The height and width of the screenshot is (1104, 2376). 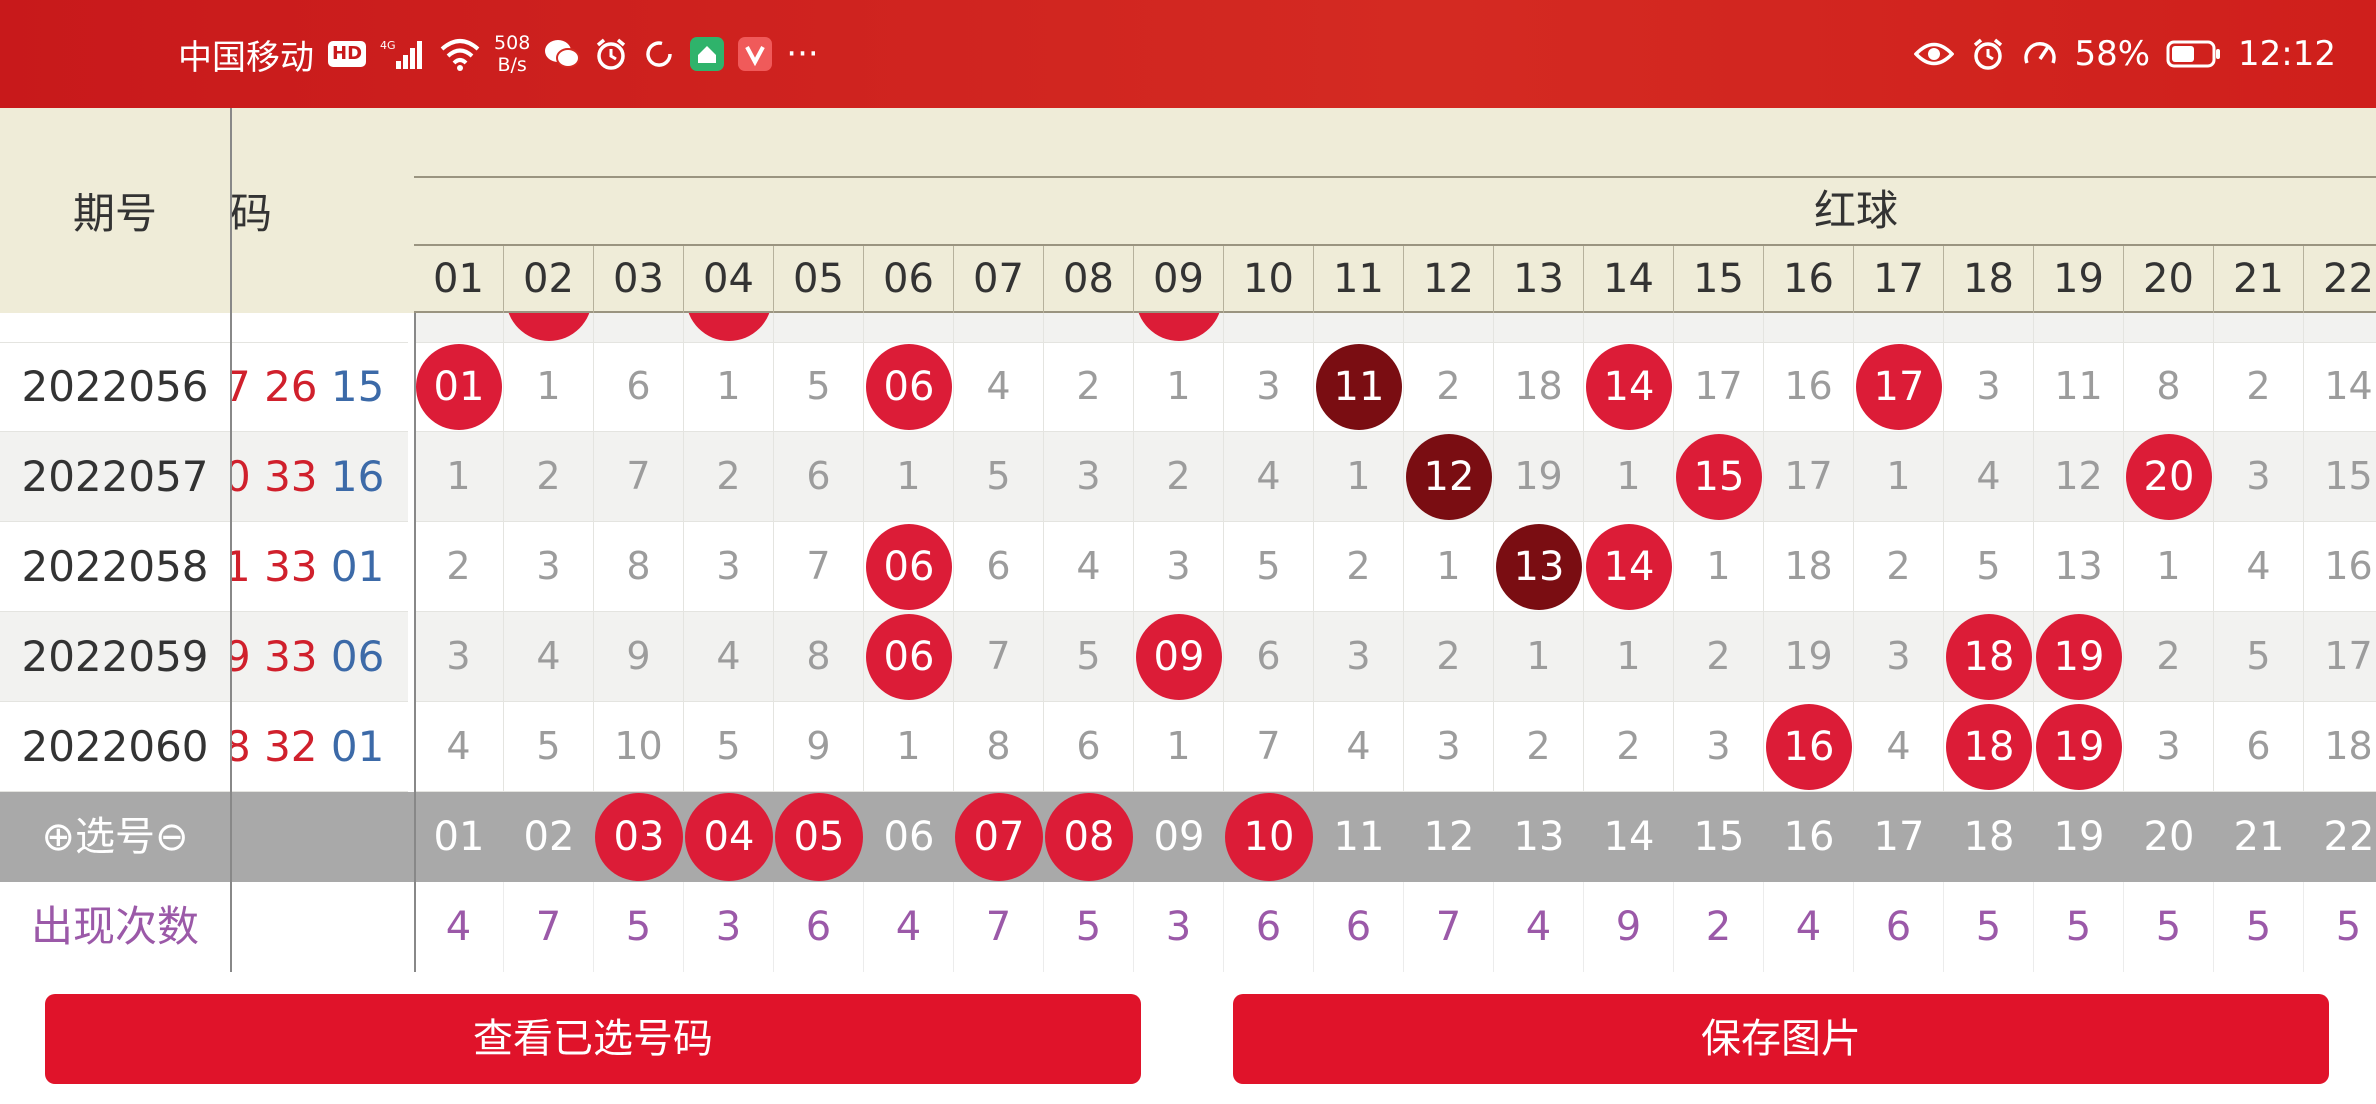 What do you see at coordinates (1179, 837) in the screenshot?
I see `select-number-09: 09` at bounding box center [1179, 837].